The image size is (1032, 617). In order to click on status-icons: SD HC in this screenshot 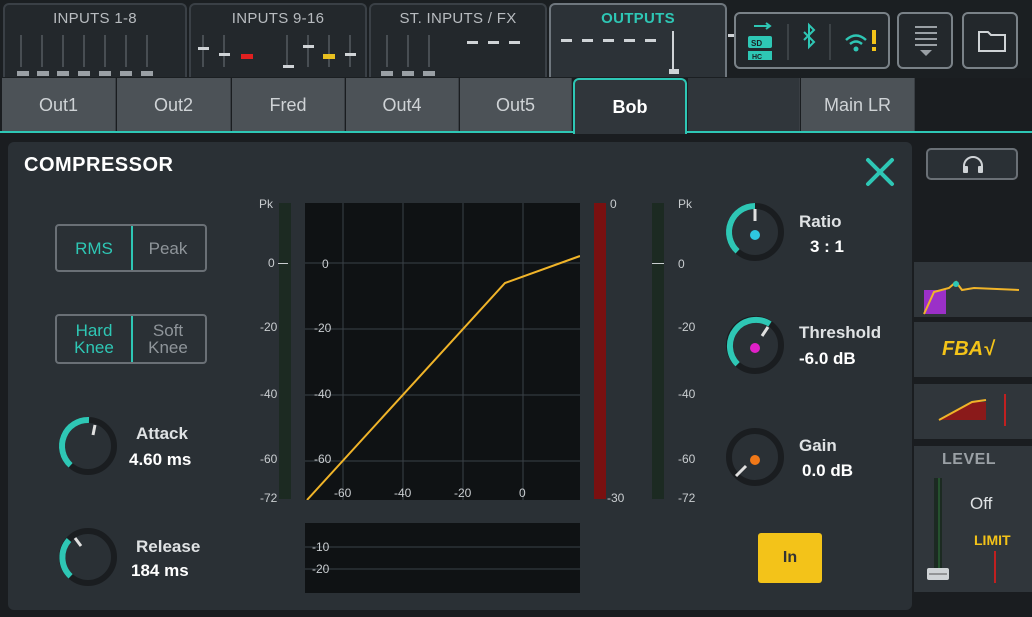, I will do `click(812, 41)`.